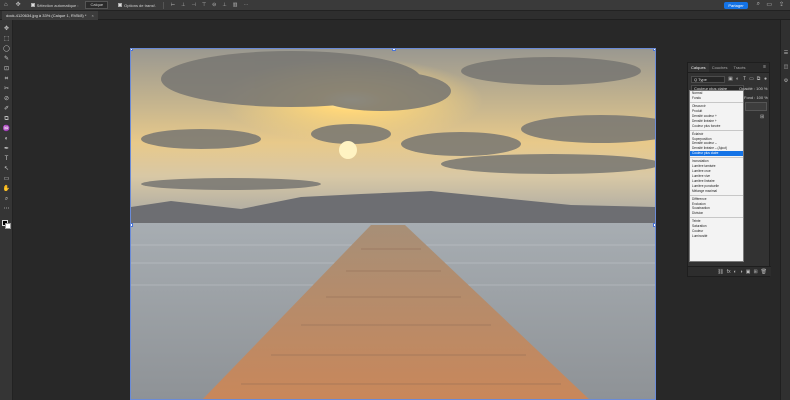 This screenshot has height=400, width=790. Describe the element at coordinates (18, 5) in the screenshot. I see `move-tool-icon: ✥` at that location.